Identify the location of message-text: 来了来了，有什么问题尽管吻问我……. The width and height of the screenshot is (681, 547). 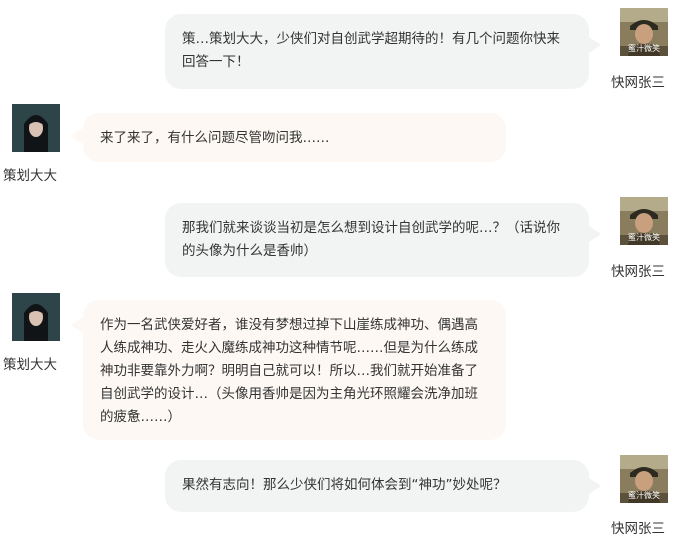
(215, 138).